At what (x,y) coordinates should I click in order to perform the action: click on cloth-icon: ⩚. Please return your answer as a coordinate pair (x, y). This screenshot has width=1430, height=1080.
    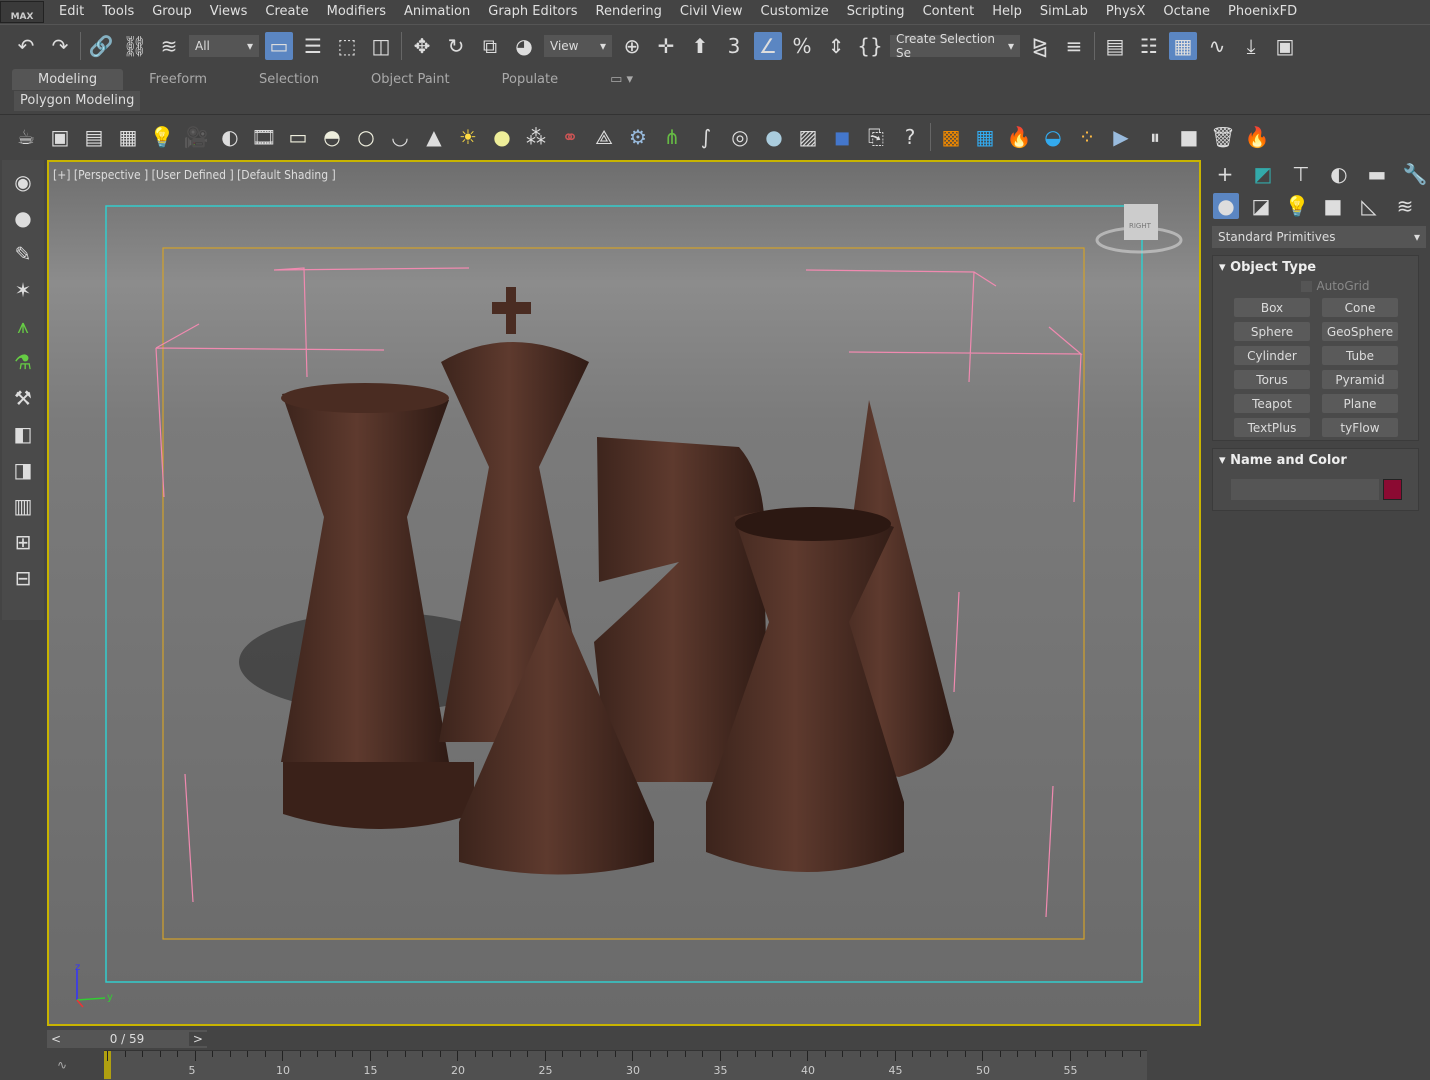
    Looking at the image, I should click on (23, 326).